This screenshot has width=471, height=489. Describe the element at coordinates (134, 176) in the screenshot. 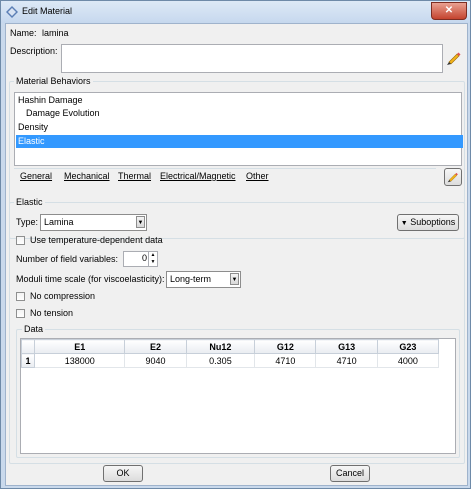

I see `menu-thermal: Thermal` at that location.